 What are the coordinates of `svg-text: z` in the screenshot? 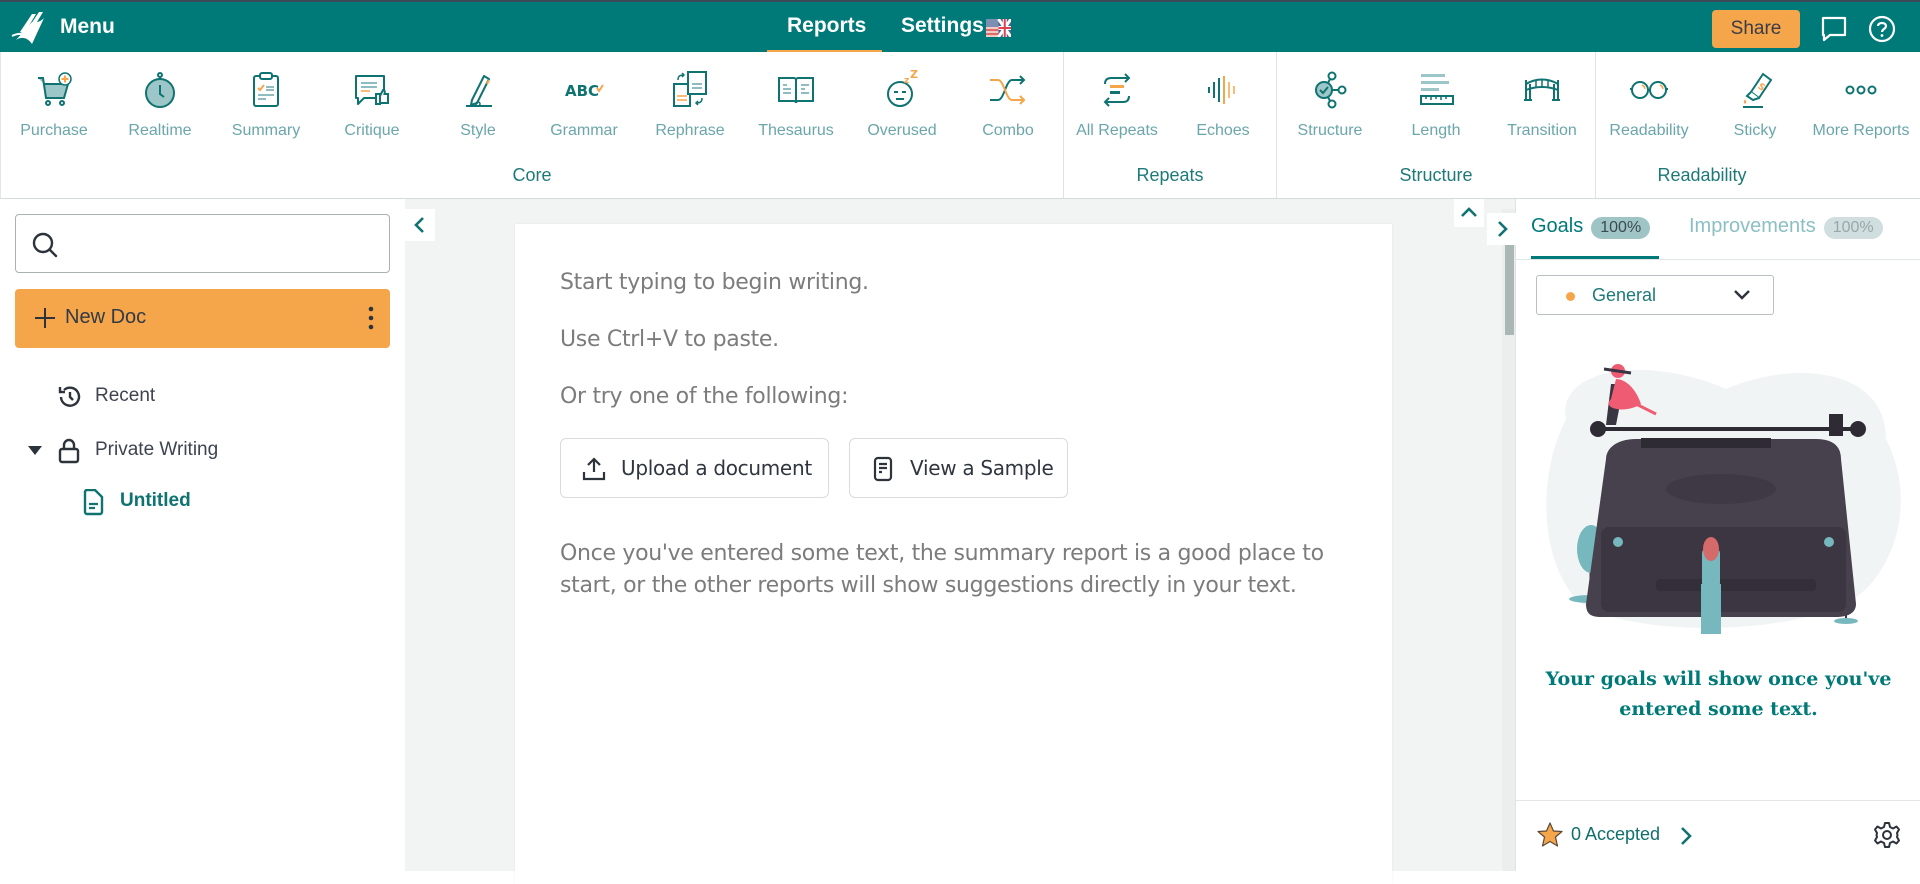 It's located at (906, 81).